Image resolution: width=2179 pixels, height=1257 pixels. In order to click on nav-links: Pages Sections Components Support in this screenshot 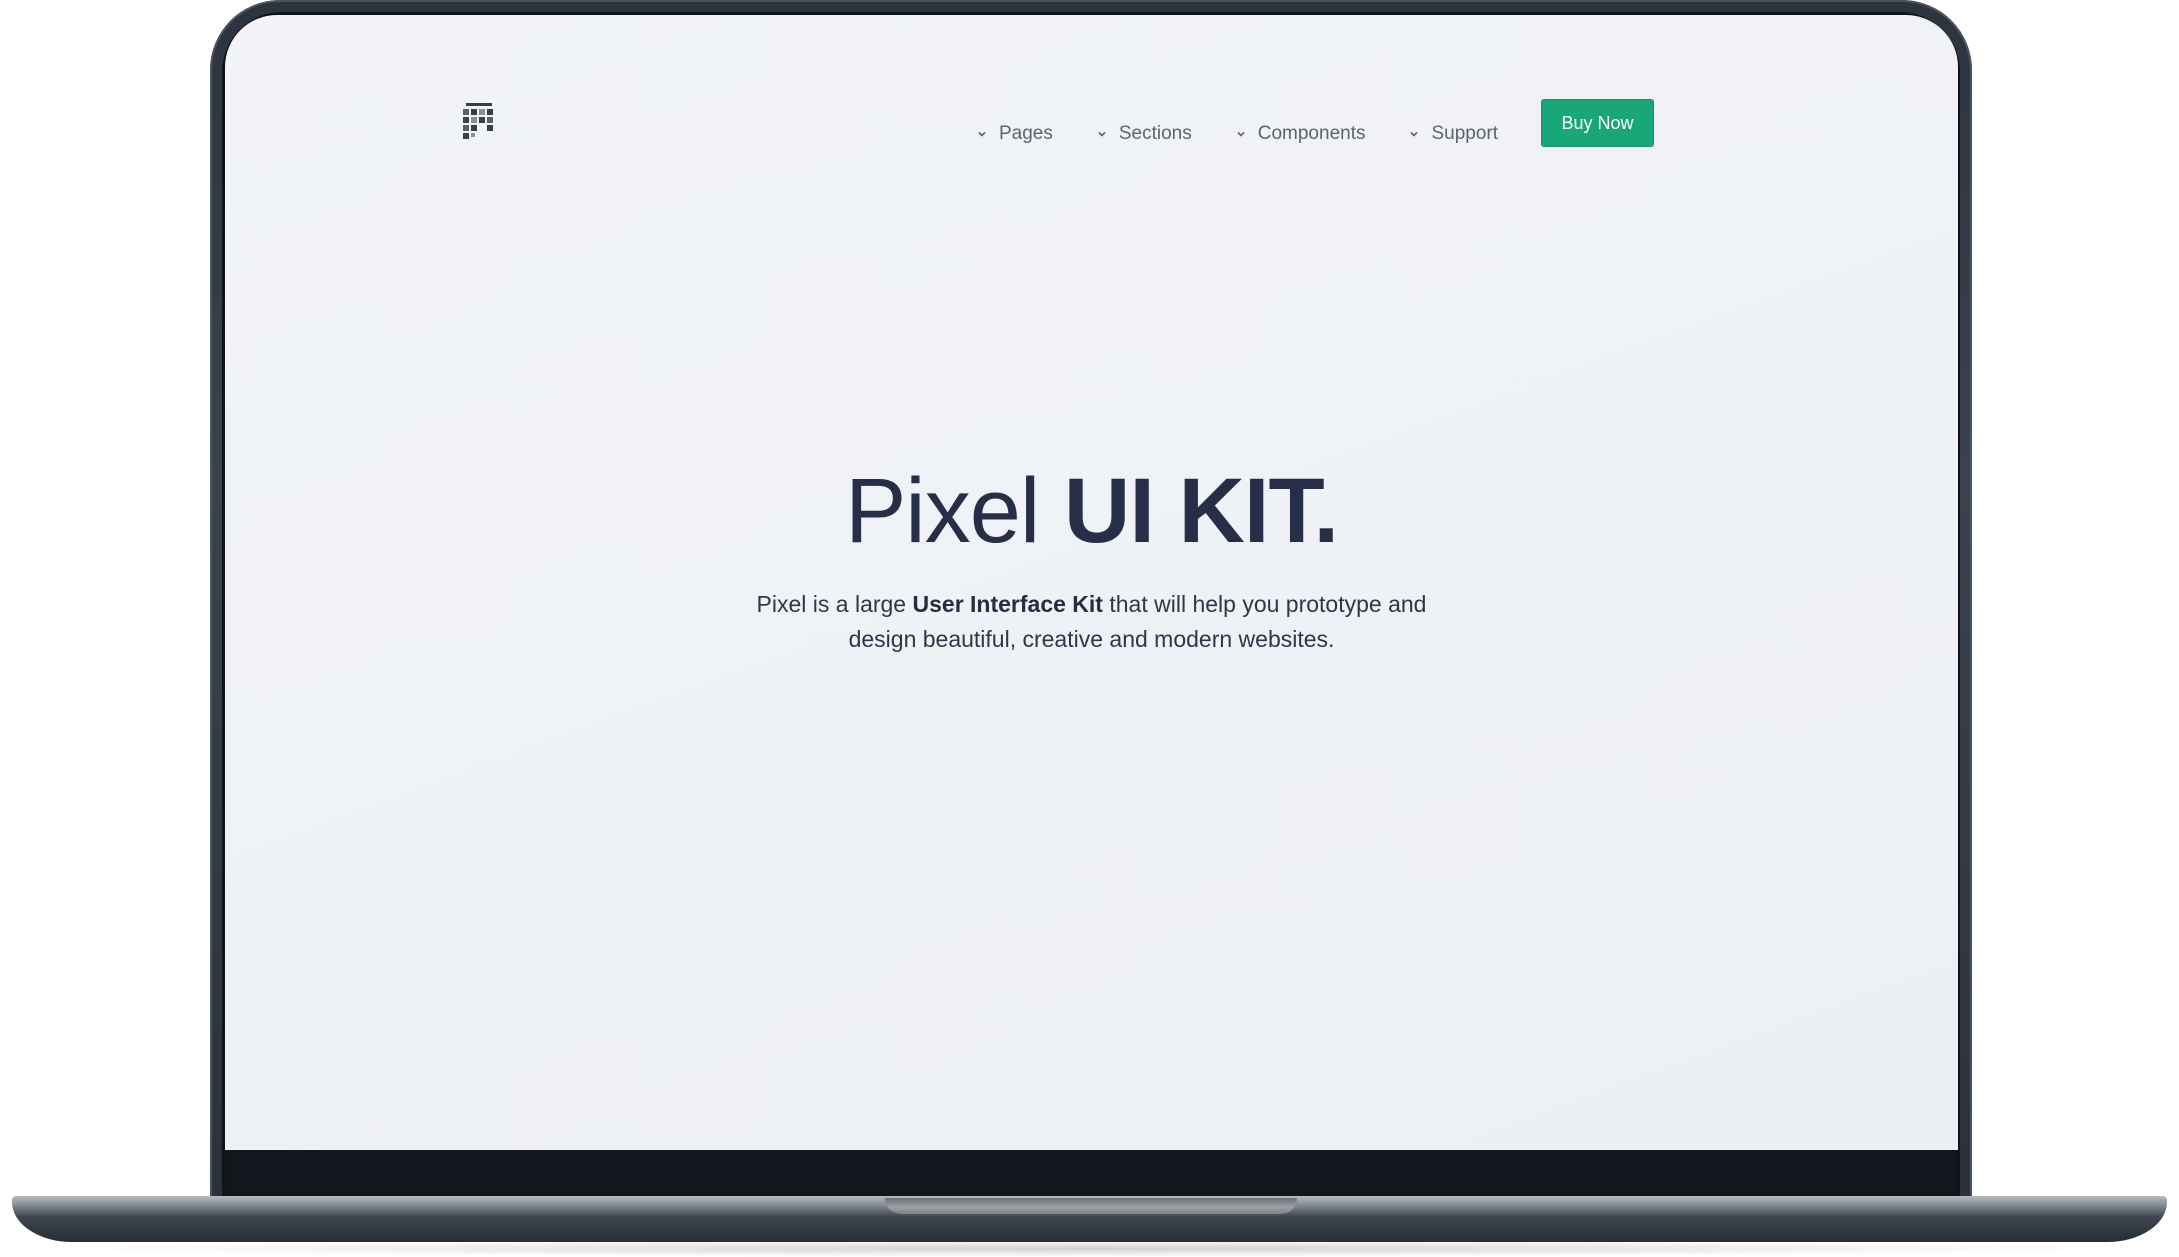, I will do `click(1257, 134)`.